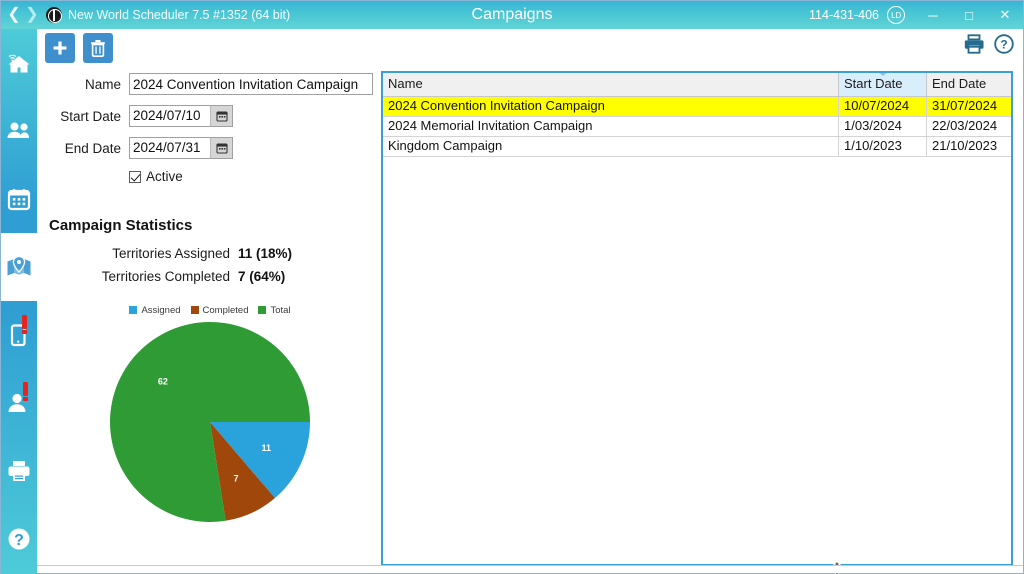 The image size is (1024, 574). I want to click on titlebar-right: 114-431-406 LD ─ □ ✕, so click(916, 15).